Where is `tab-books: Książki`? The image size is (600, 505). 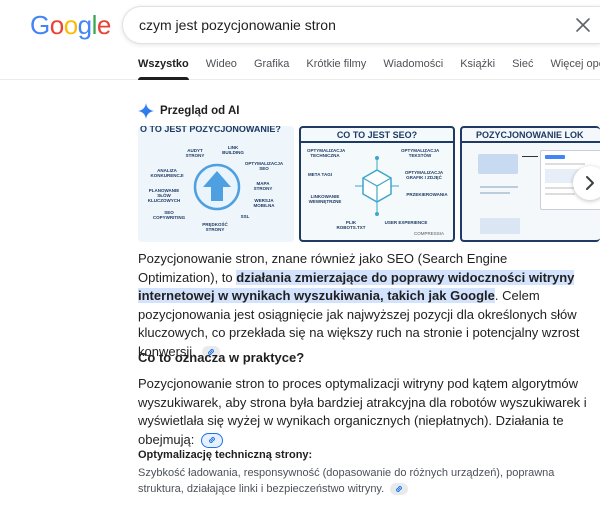 tab-books: Książki is located at coordinates (477, 69).